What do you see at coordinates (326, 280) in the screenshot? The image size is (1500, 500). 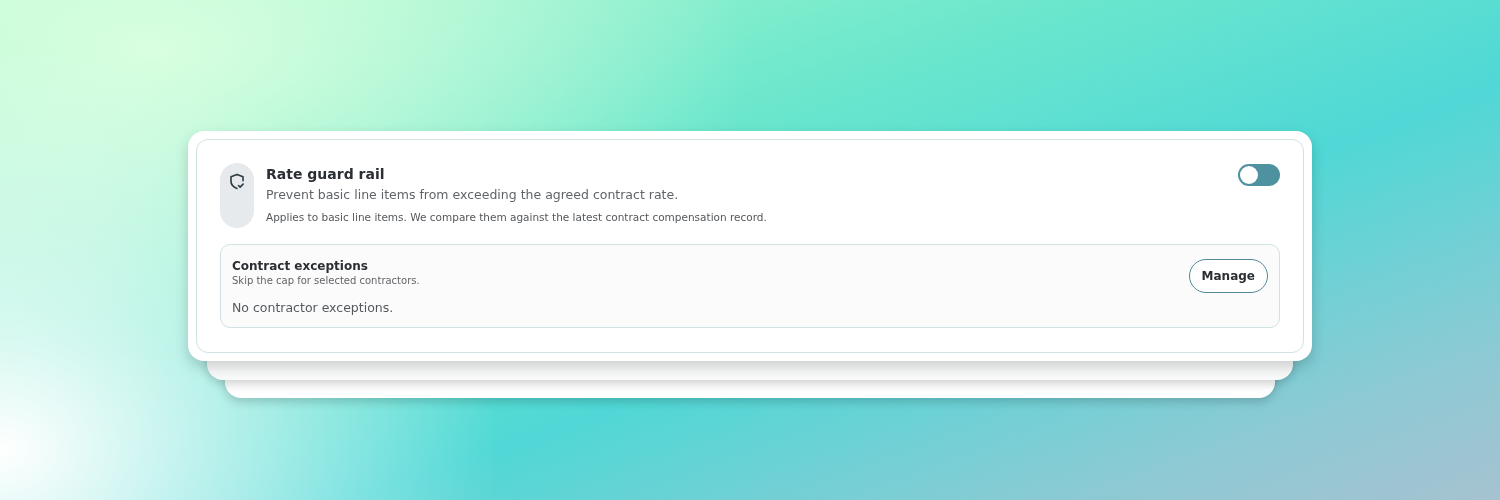 I see `section-subtitle: Skip the cap for selected contractors.` at bounding box center [326, 280].